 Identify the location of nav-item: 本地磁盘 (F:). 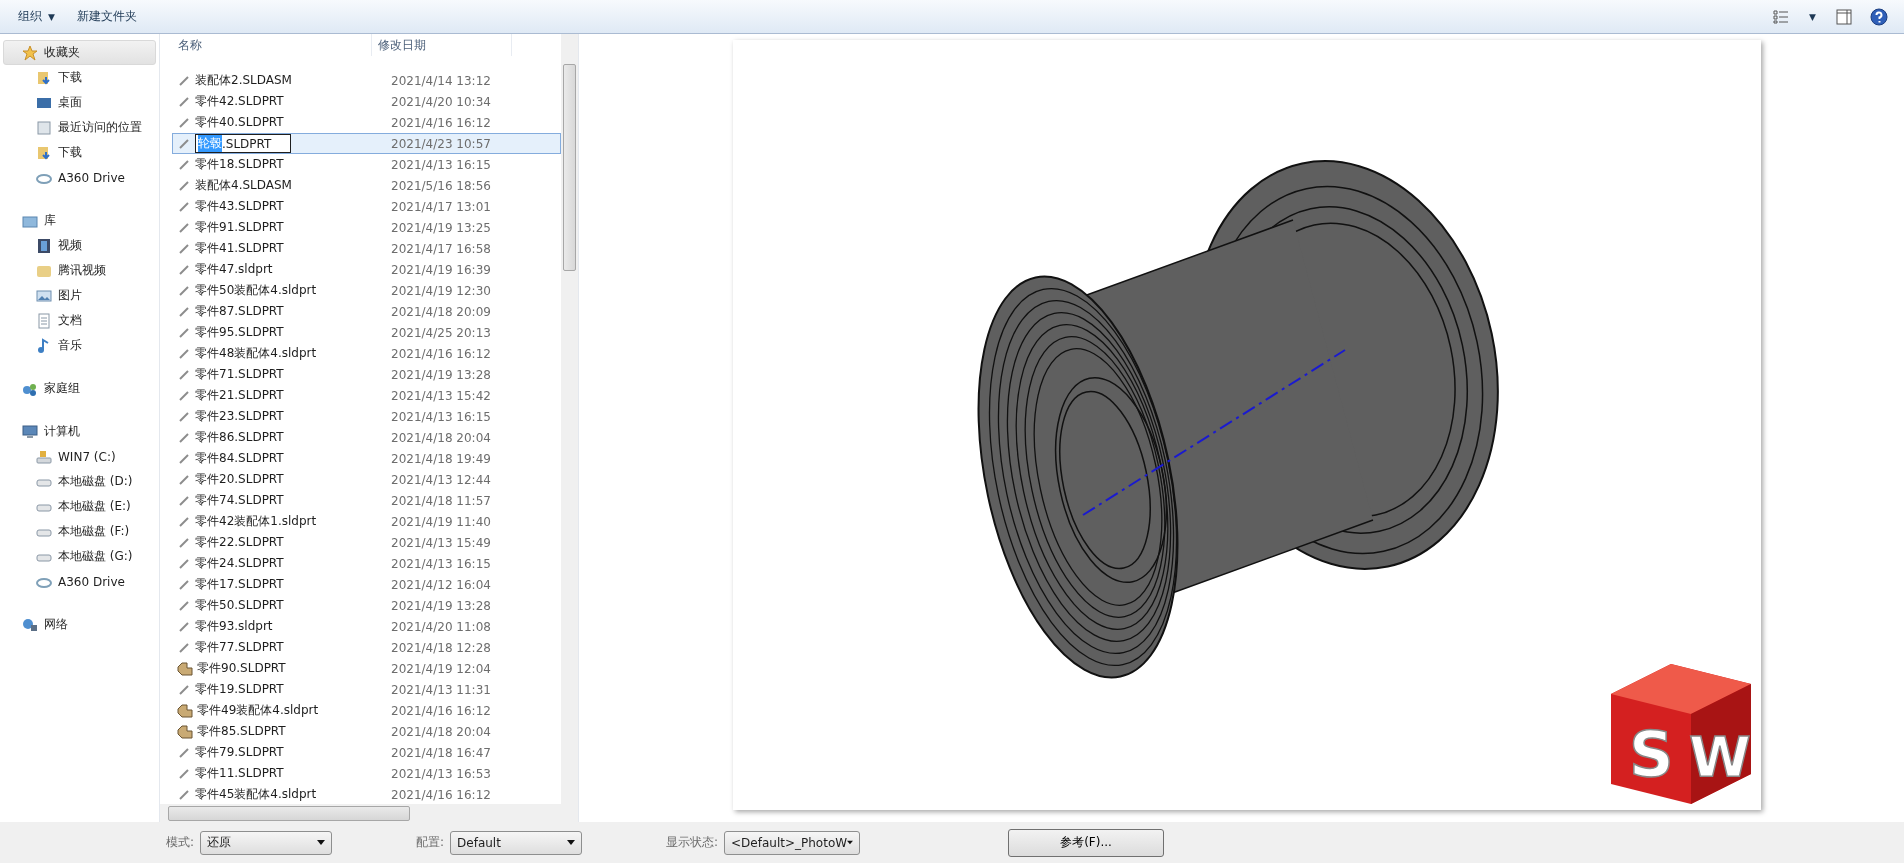
(79, 531).